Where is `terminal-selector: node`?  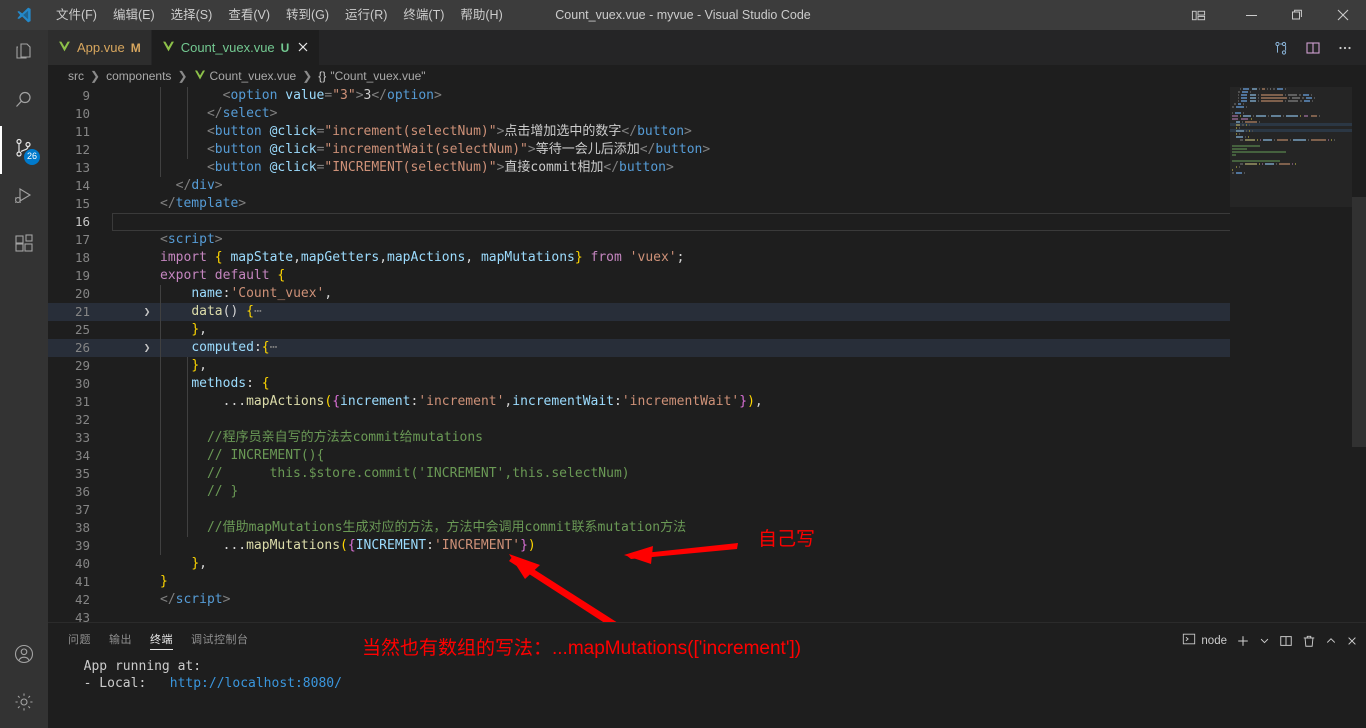 terminal-selector: node is located at coordinates (1204, 640).